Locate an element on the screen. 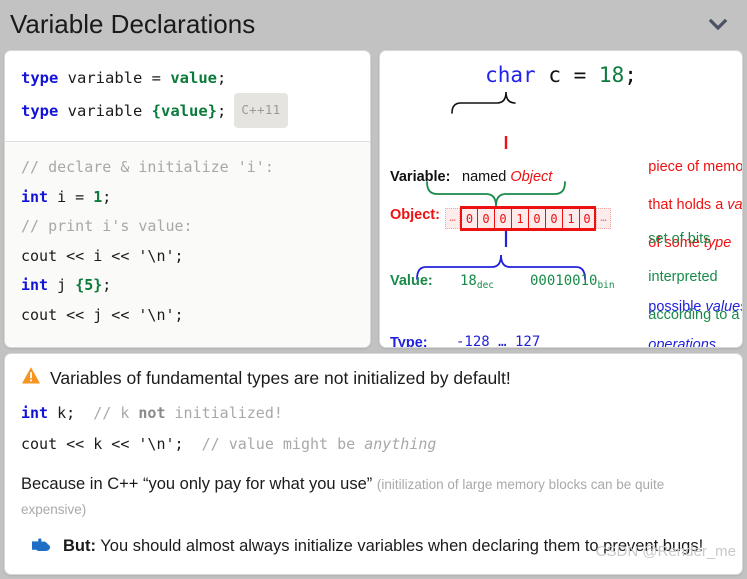 Image resolution: width=747 pixels, height=579 pixels. diagram-variable-plain: named is located at coordinates (486, 177).